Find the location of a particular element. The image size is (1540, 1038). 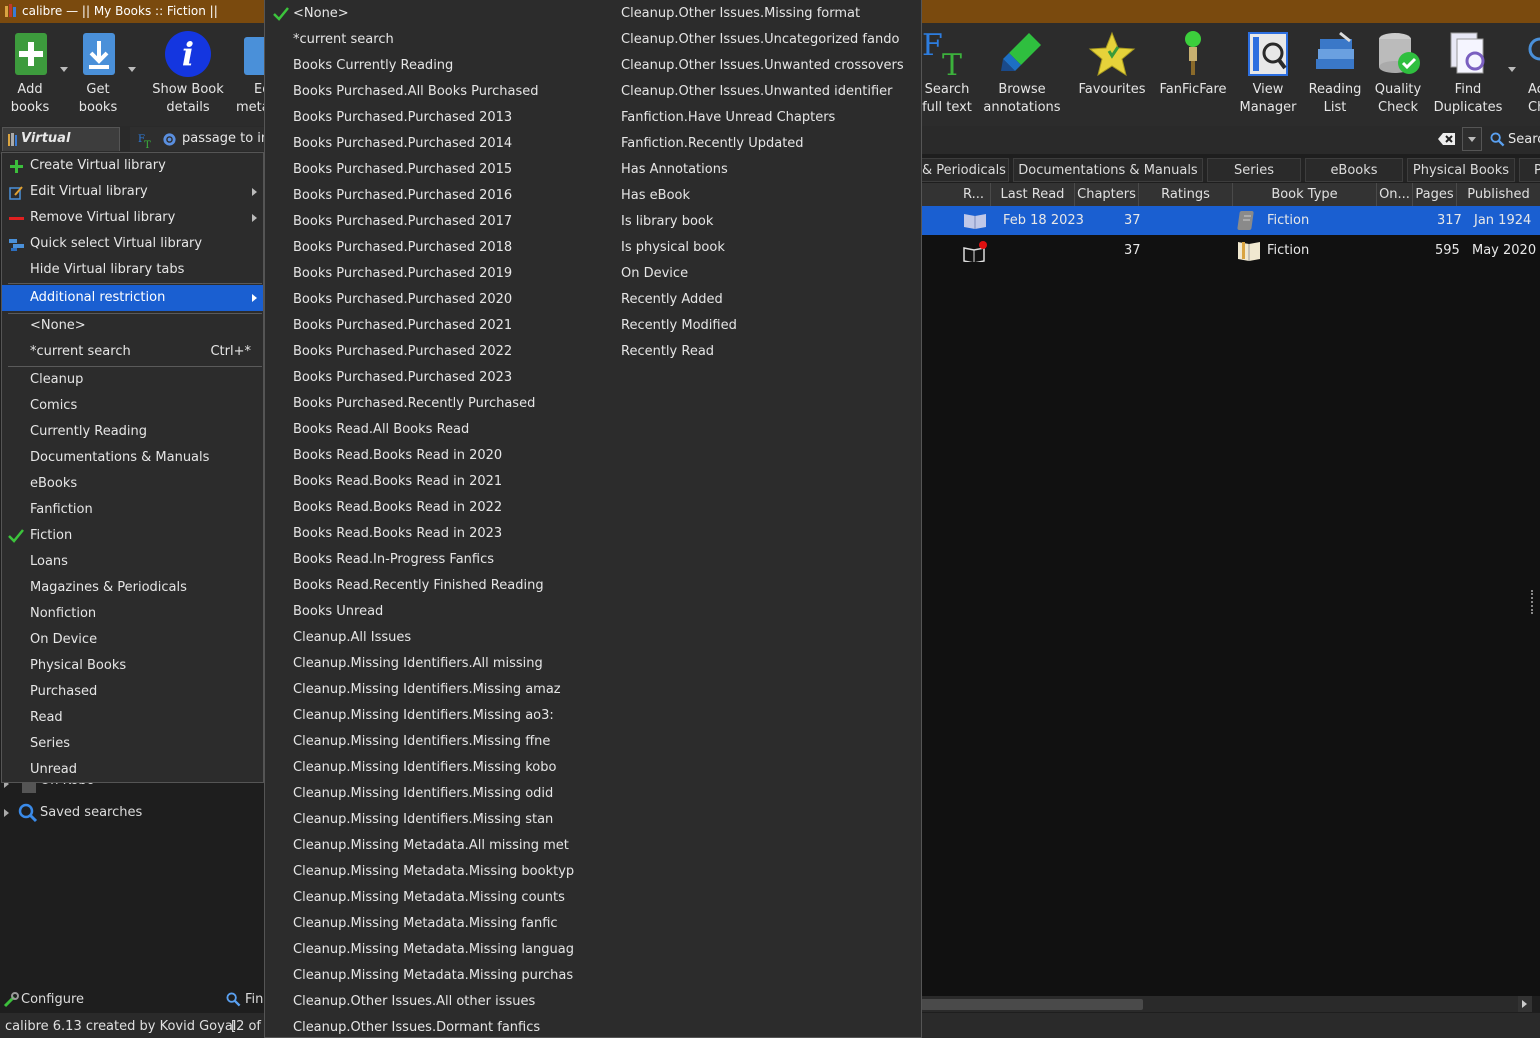

restriction-item: Cleanup.All Issues is located at coordinates (443, 638).